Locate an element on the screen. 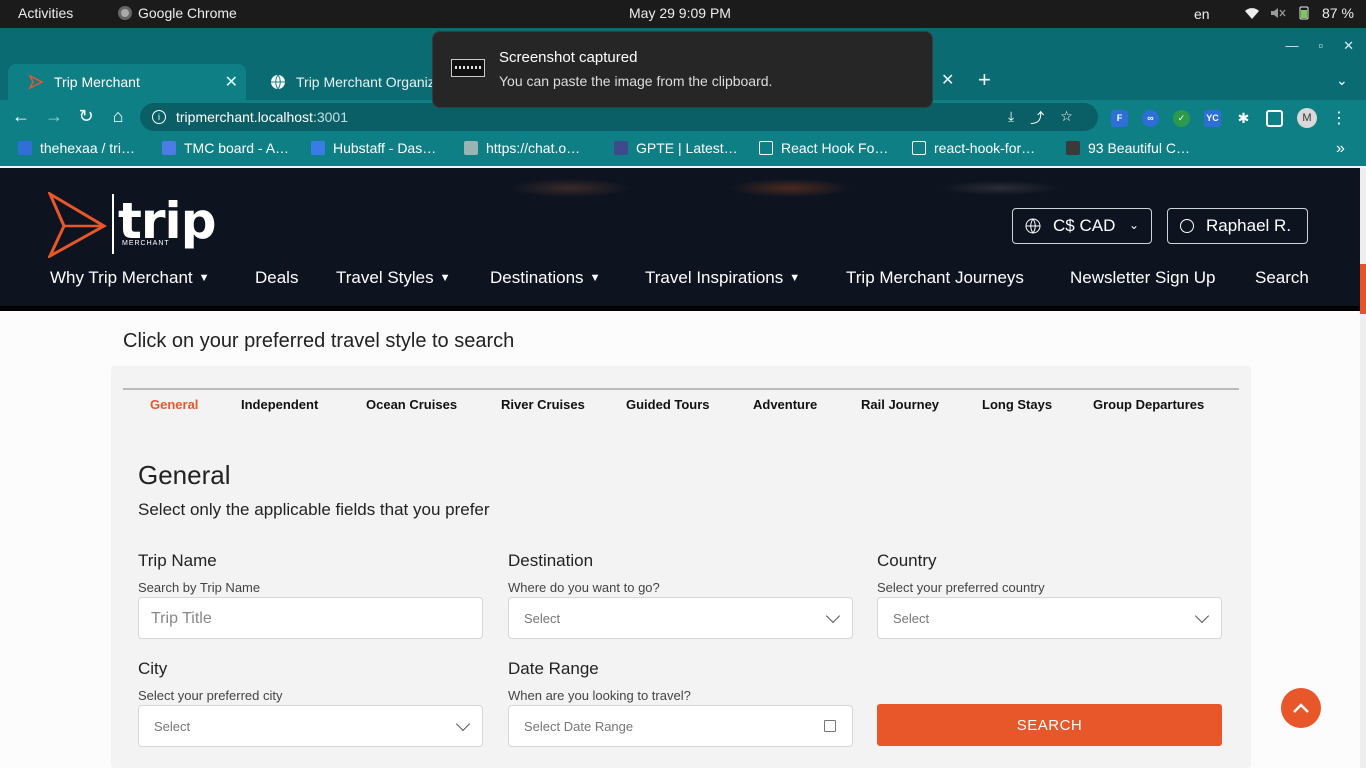 This screenshot has width=1366, height=768. page-icon is located at coordinates (919, 148).